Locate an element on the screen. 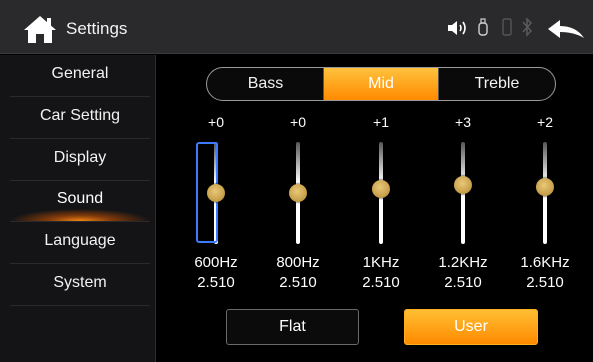 This screenshot has width=593, height=362. sidebar-item-language: Language is located at coordinates (80, 243).